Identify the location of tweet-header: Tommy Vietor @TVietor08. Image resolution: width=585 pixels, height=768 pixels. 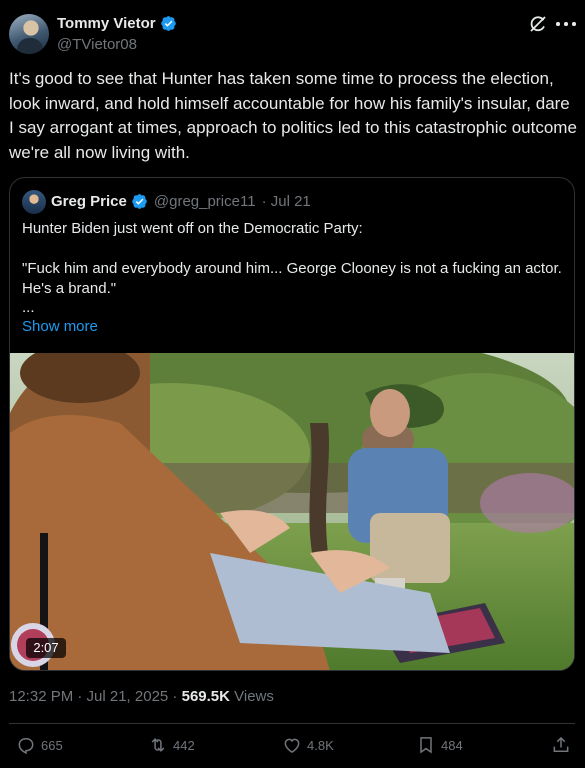
(292, 30).